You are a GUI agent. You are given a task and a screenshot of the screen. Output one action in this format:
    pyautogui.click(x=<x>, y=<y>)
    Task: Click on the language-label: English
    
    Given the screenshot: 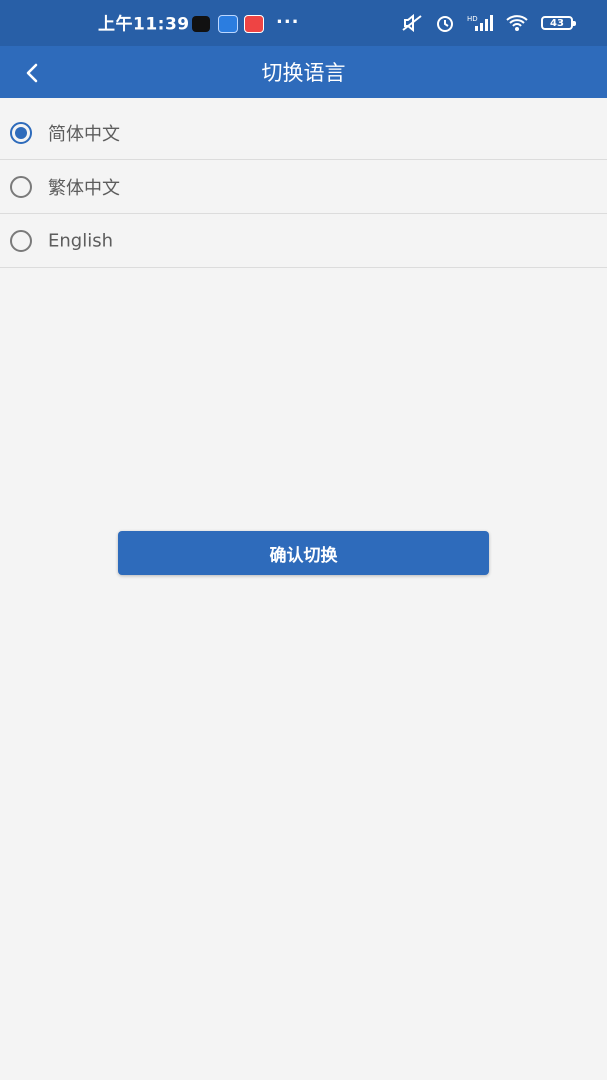 What is the action you would take?
    pyautogui.click(x=80, y=240)
    